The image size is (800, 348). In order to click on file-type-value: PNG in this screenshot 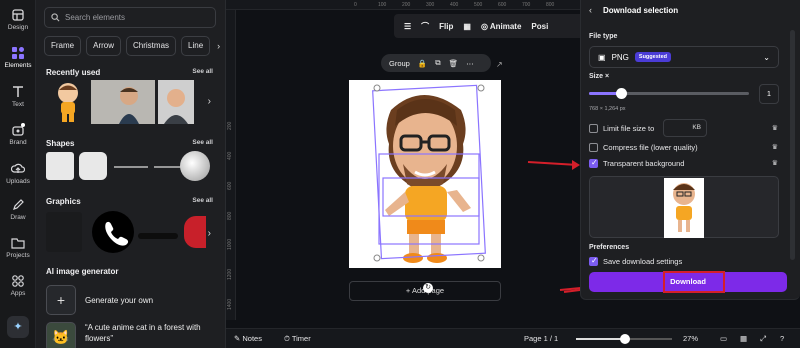, I will do `click(620, 57)`.